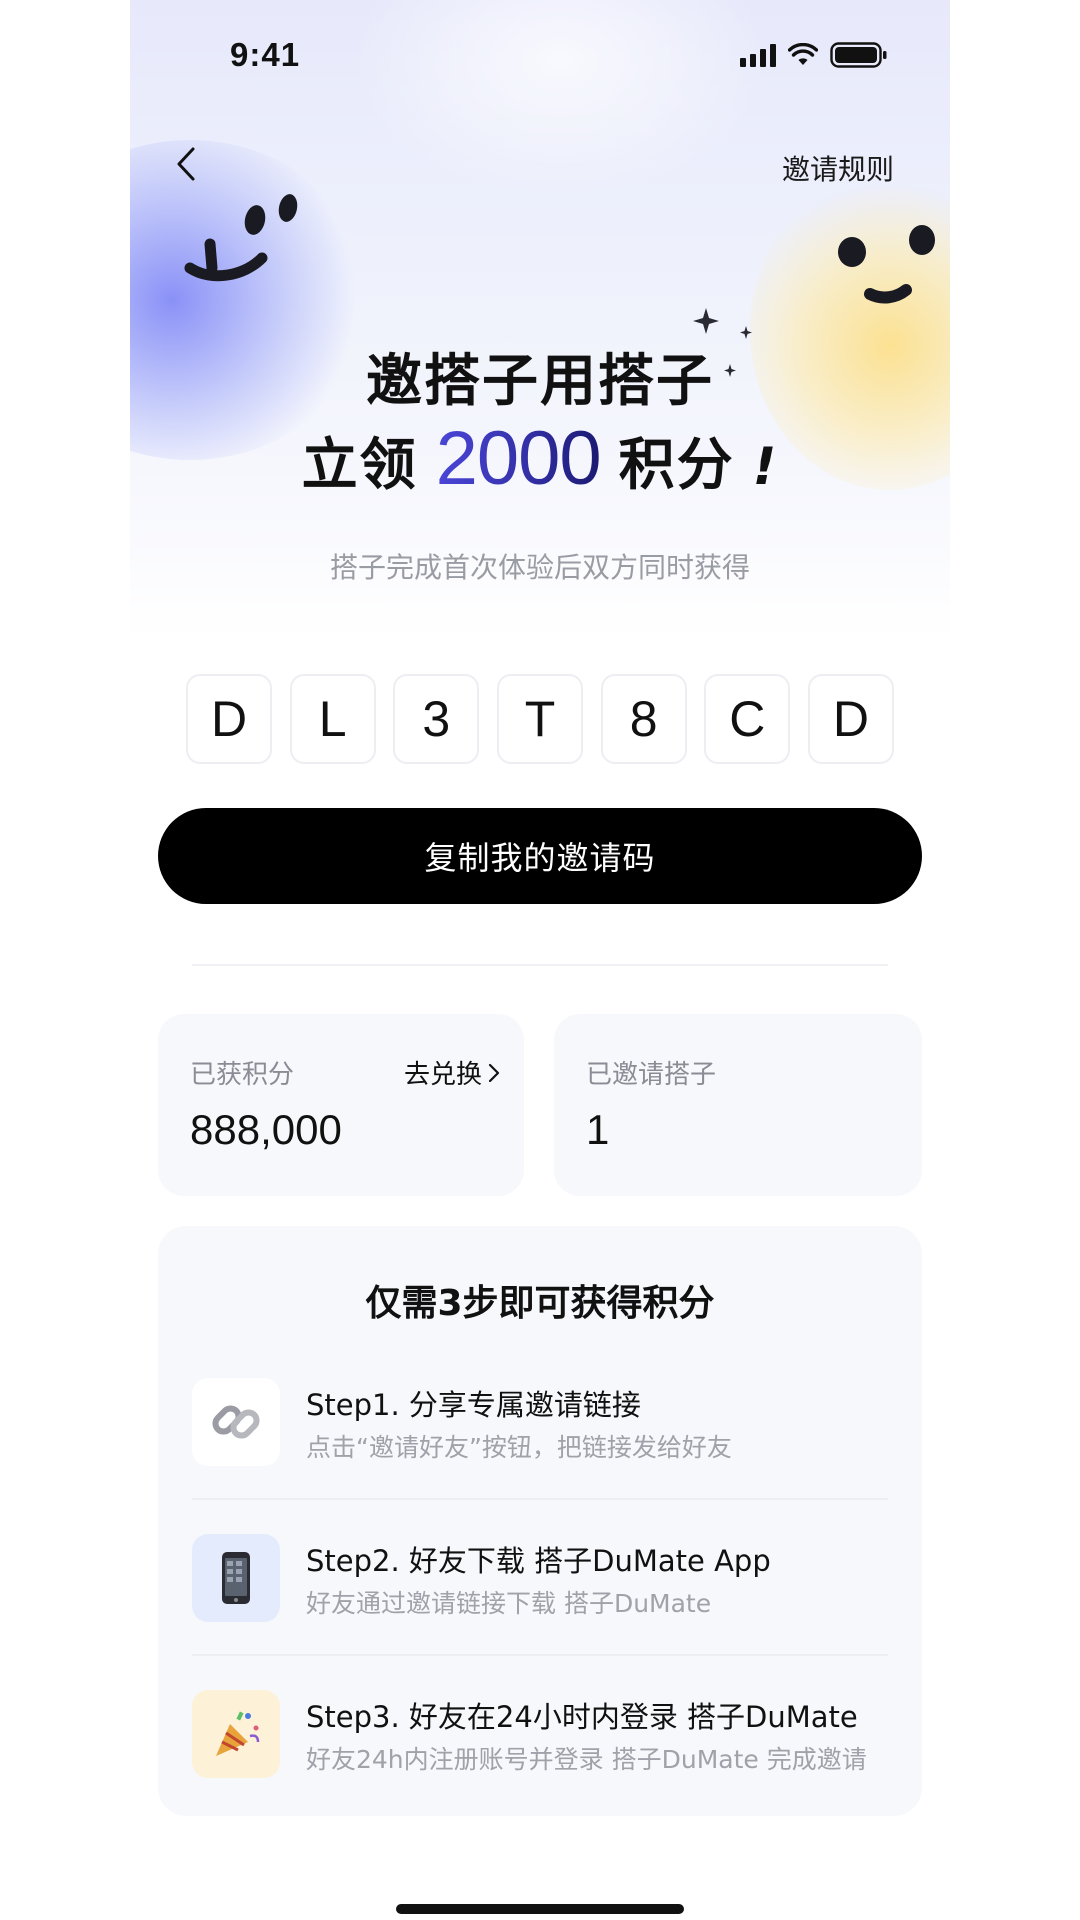 The image size is (1080, 1920). What do you see at coordinates (494, 1072) in the screenshot?
I see `chevron-right-icon` at bounding box center [494, 1072].